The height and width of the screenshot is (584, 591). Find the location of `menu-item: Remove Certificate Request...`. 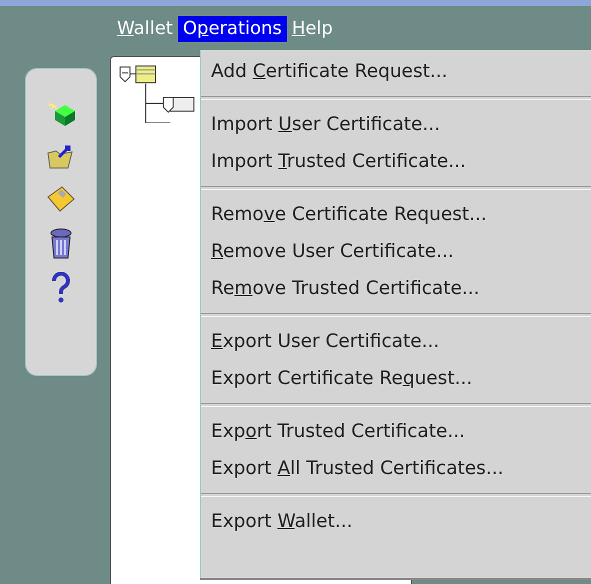

menu-item: Remove Certificate Request... is located at coordinates (396, 214).